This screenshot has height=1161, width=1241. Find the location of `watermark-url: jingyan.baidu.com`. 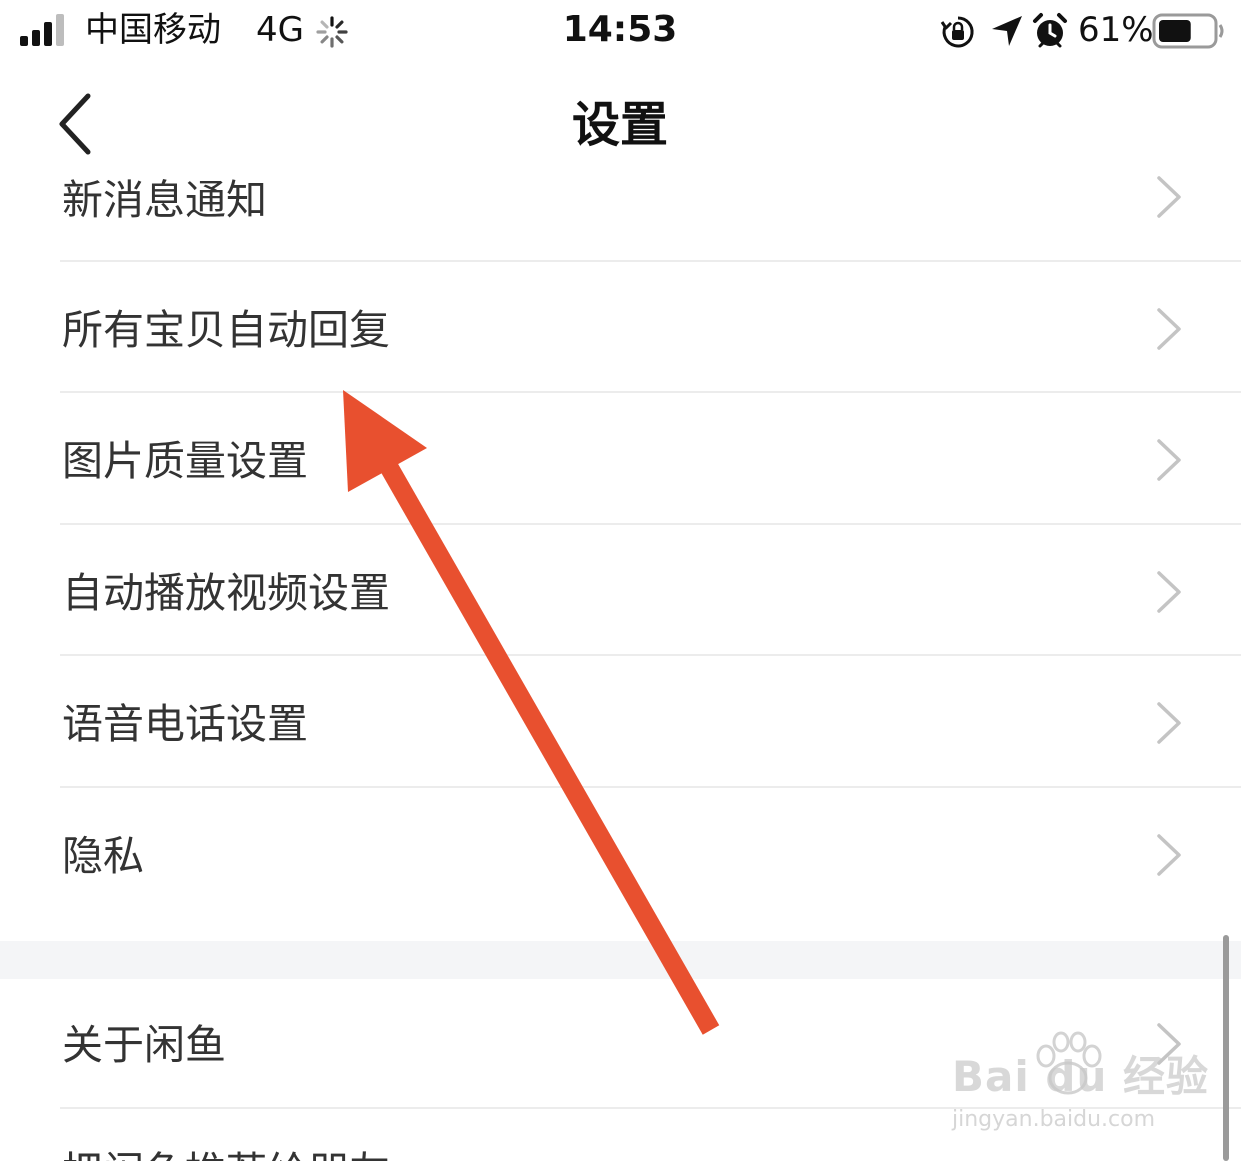

watermark-url: jingyan.baidu.com is located at coordinates (1054, 1119).